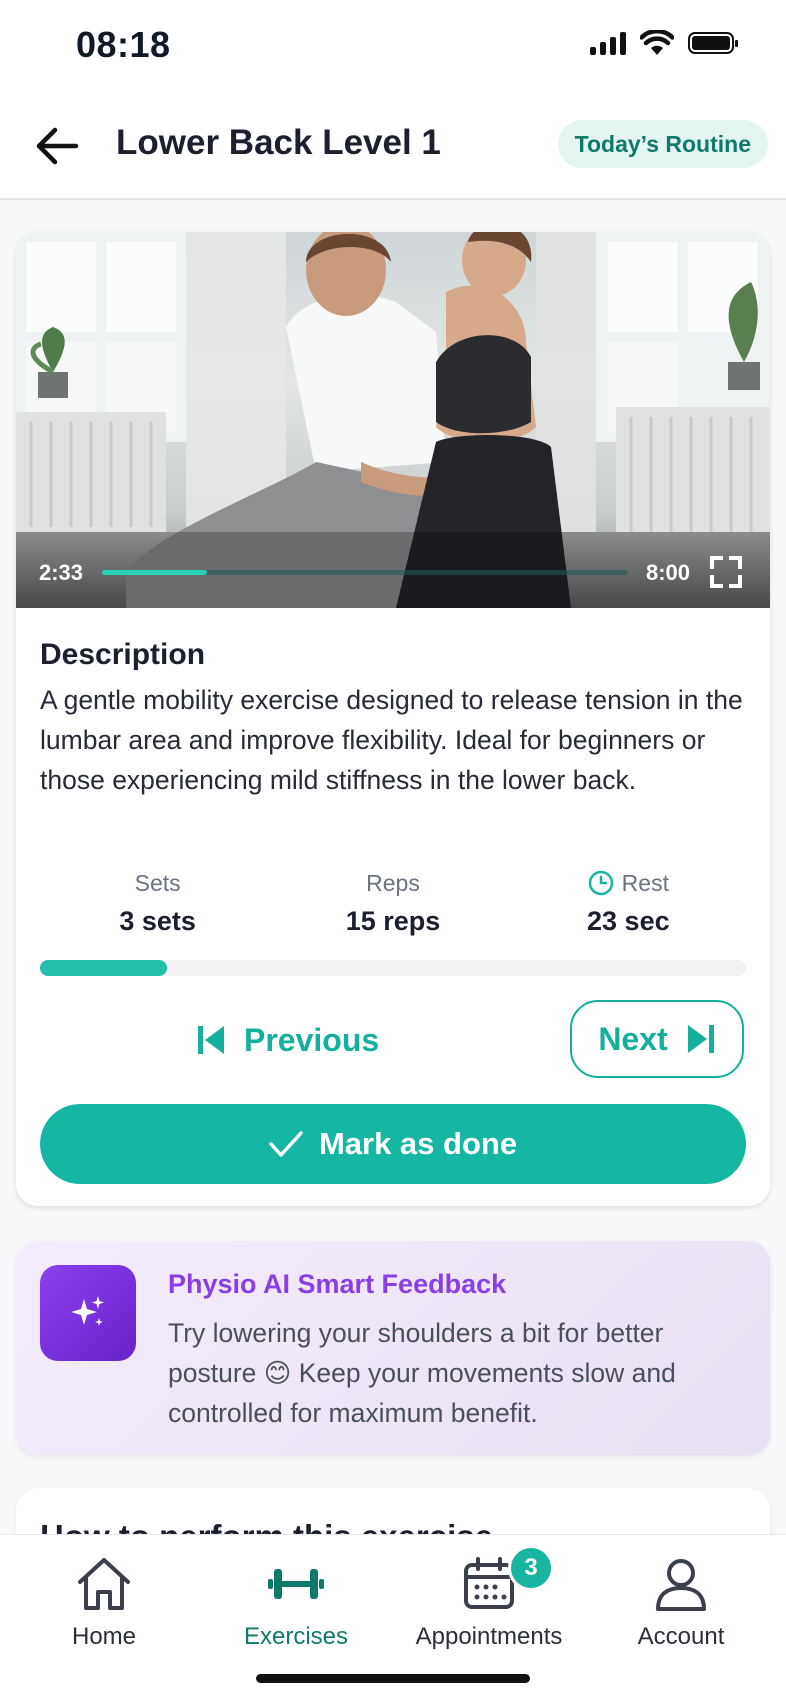 The image size is (786, 1705). Describe the element at coordinates (681, 1636) in the screenshot. I see `nav-account-label: Account` at that location.